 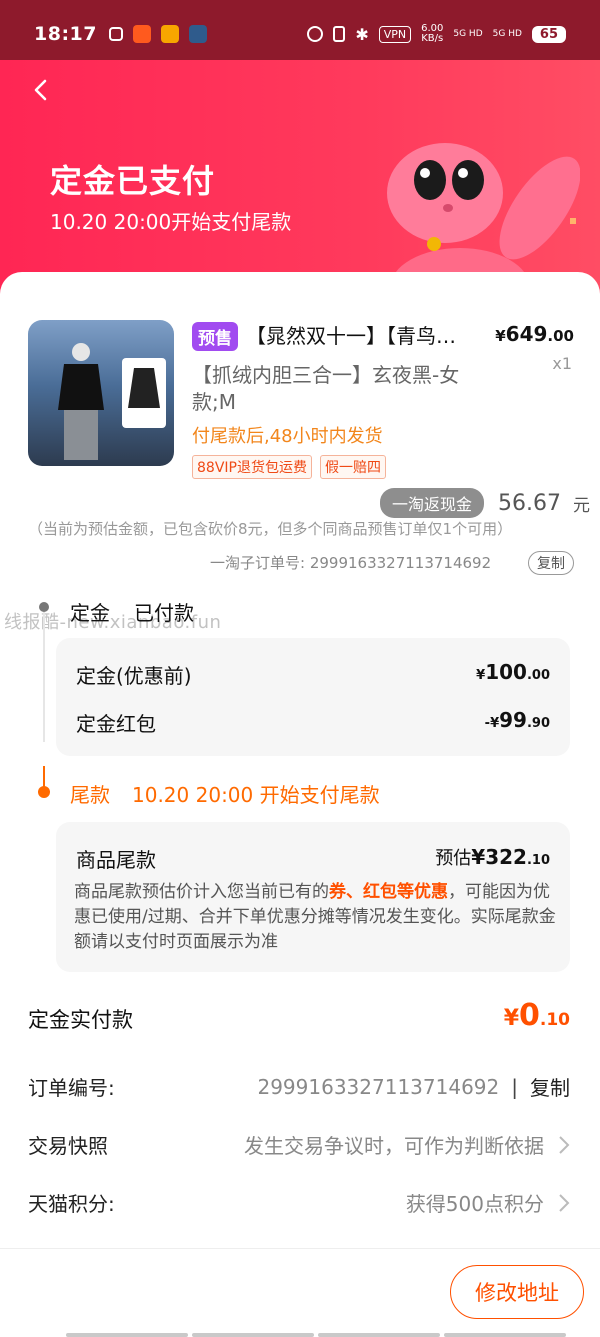 I want to click on signal-2: 5G HD, so click(x=507, y=34).